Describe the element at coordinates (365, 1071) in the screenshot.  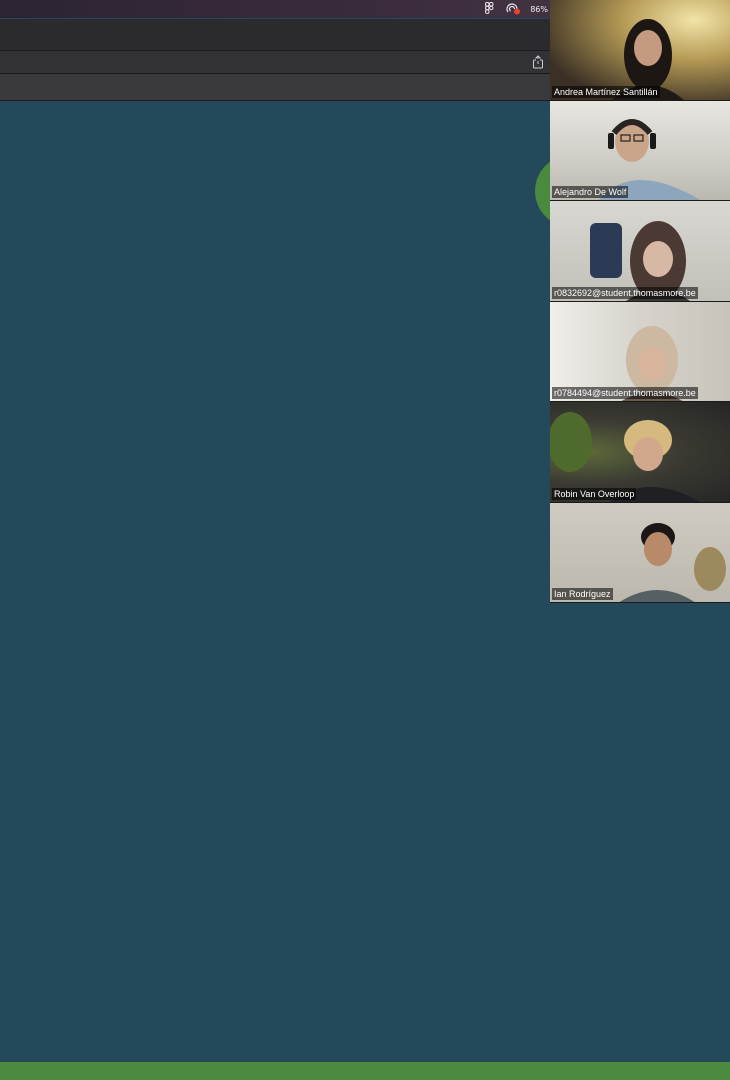
I see `bottom-green-strip` at that location.